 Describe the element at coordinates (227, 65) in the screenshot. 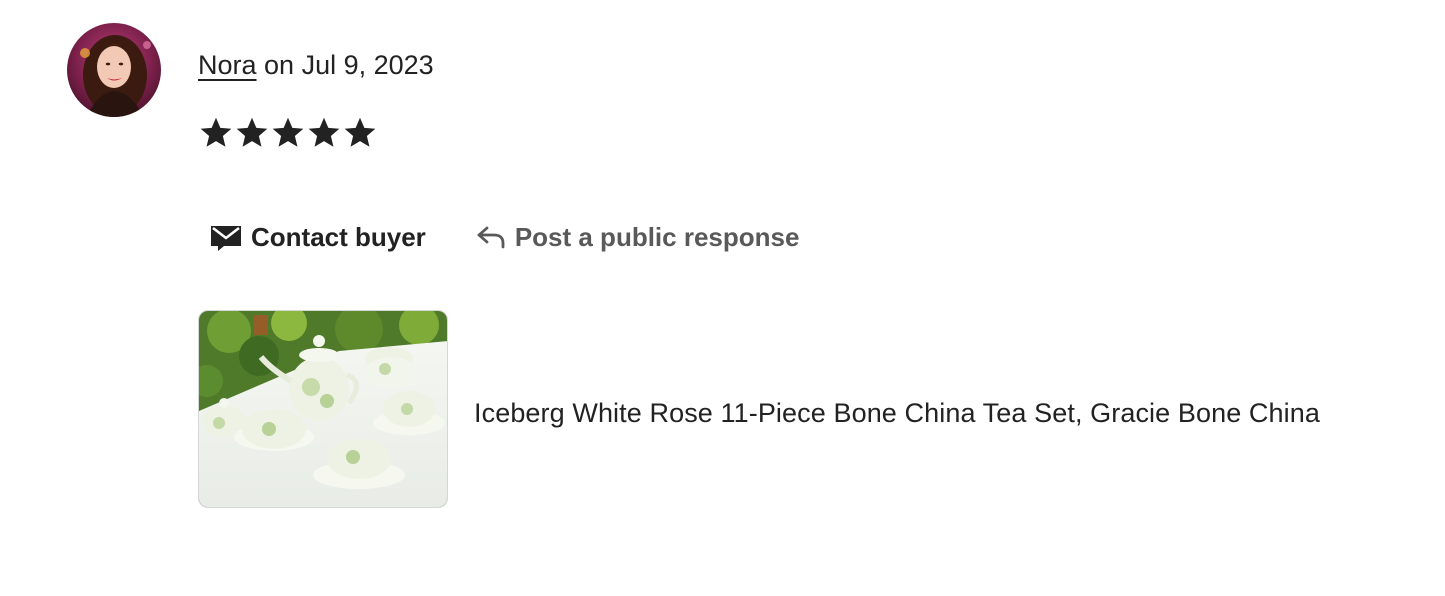

I see `author-link: Nora` at that location.